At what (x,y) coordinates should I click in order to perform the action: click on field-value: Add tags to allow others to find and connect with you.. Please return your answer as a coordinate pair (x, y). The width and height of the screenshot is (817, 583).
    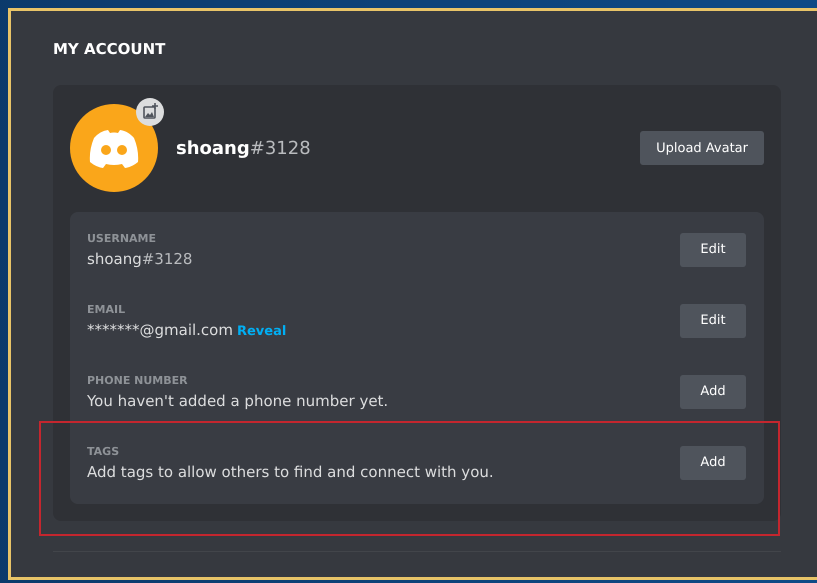
    Looking at the image, I should click on (291, 471).